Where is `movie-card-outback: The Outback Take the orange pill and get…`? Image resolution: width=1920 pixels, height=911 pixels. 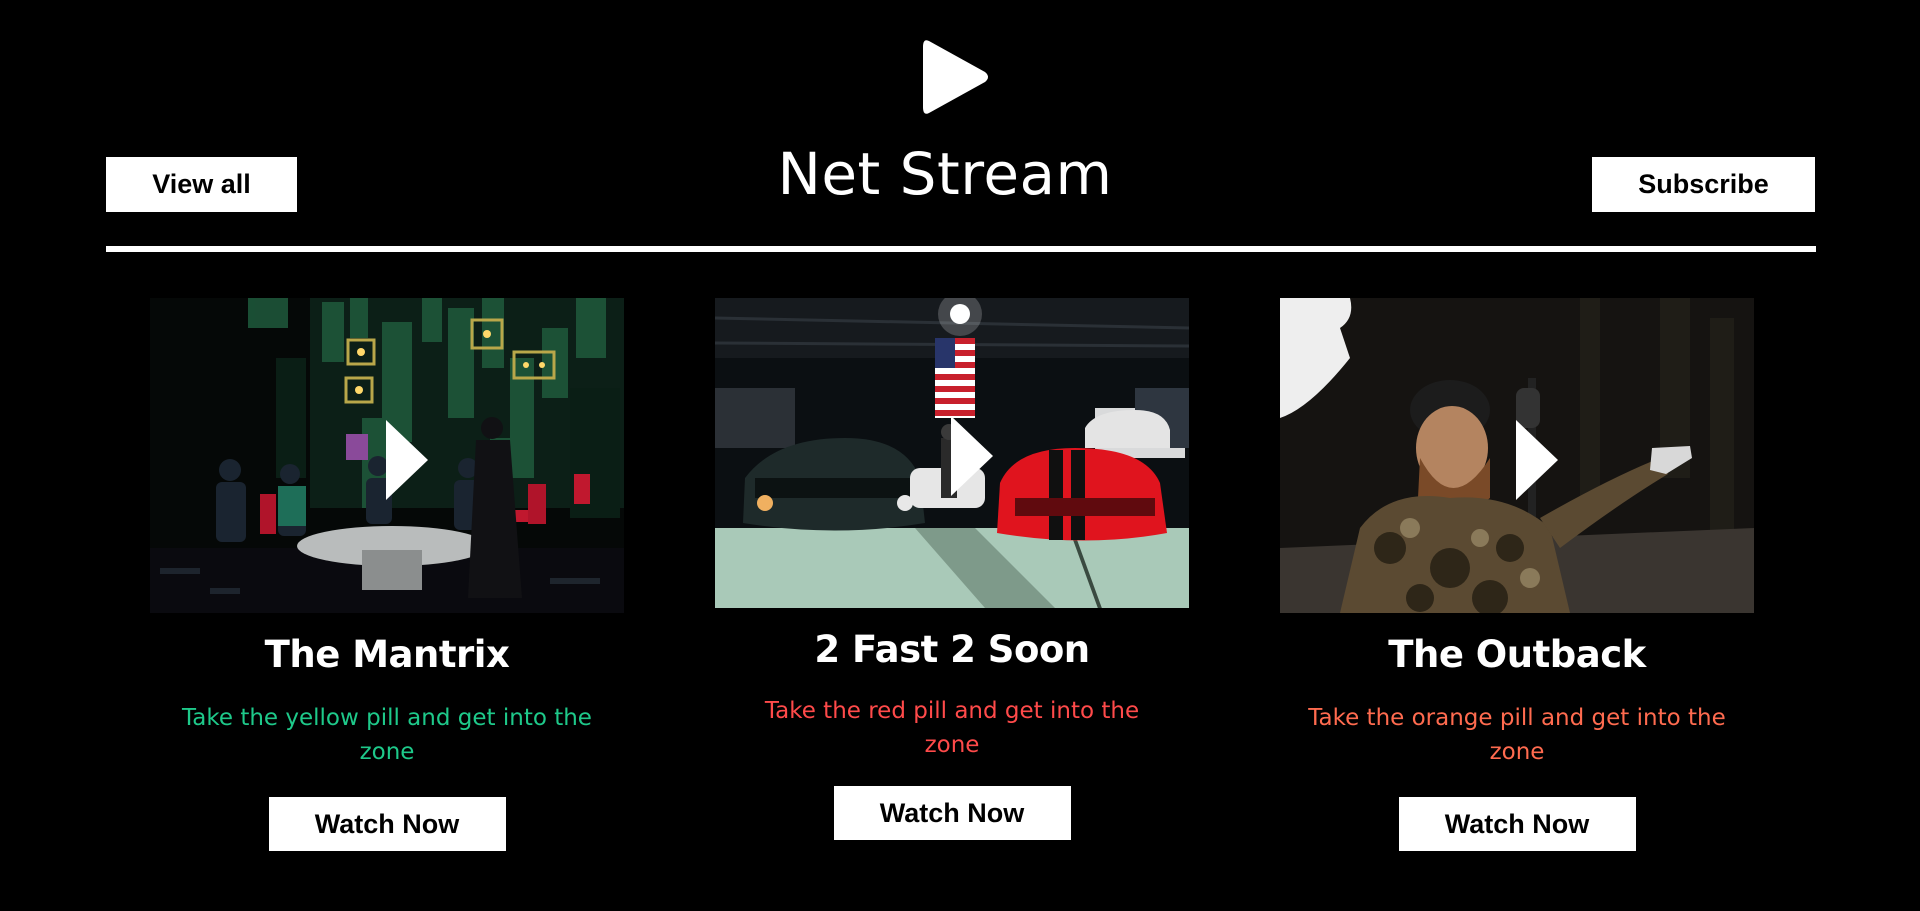 movie-card-outback: The Outback Take the orange pill and get… is located at coordinates (1517, 574).